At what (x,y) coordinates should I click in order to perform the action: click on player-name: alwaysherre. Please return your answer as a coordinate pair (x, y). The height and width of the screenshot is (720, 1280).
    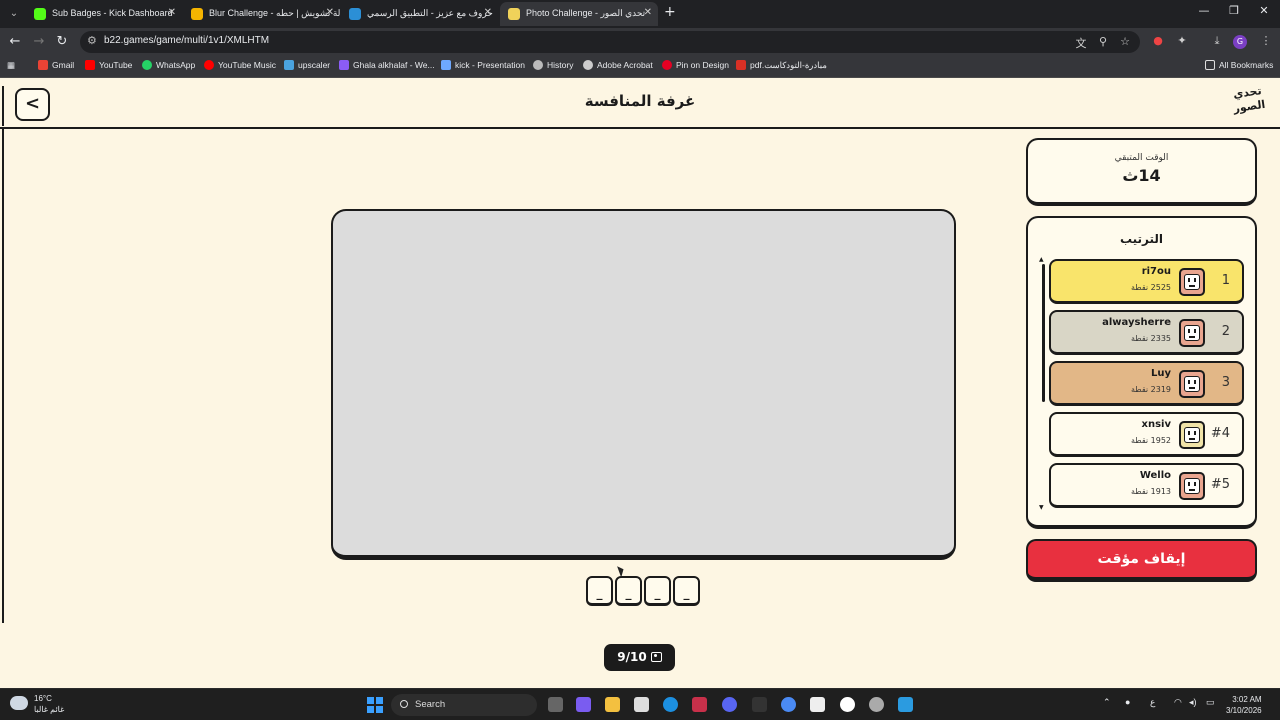
    Looking at the image, I should click on (1136, 322).